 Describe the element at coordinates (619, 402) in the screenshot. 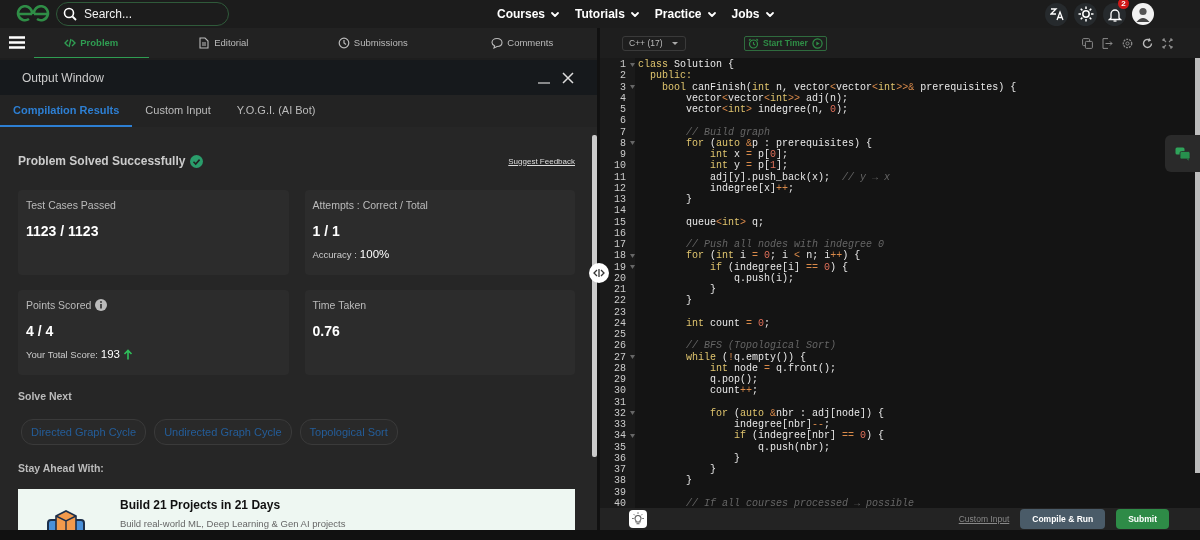

I see `line-number: 31` at that location.